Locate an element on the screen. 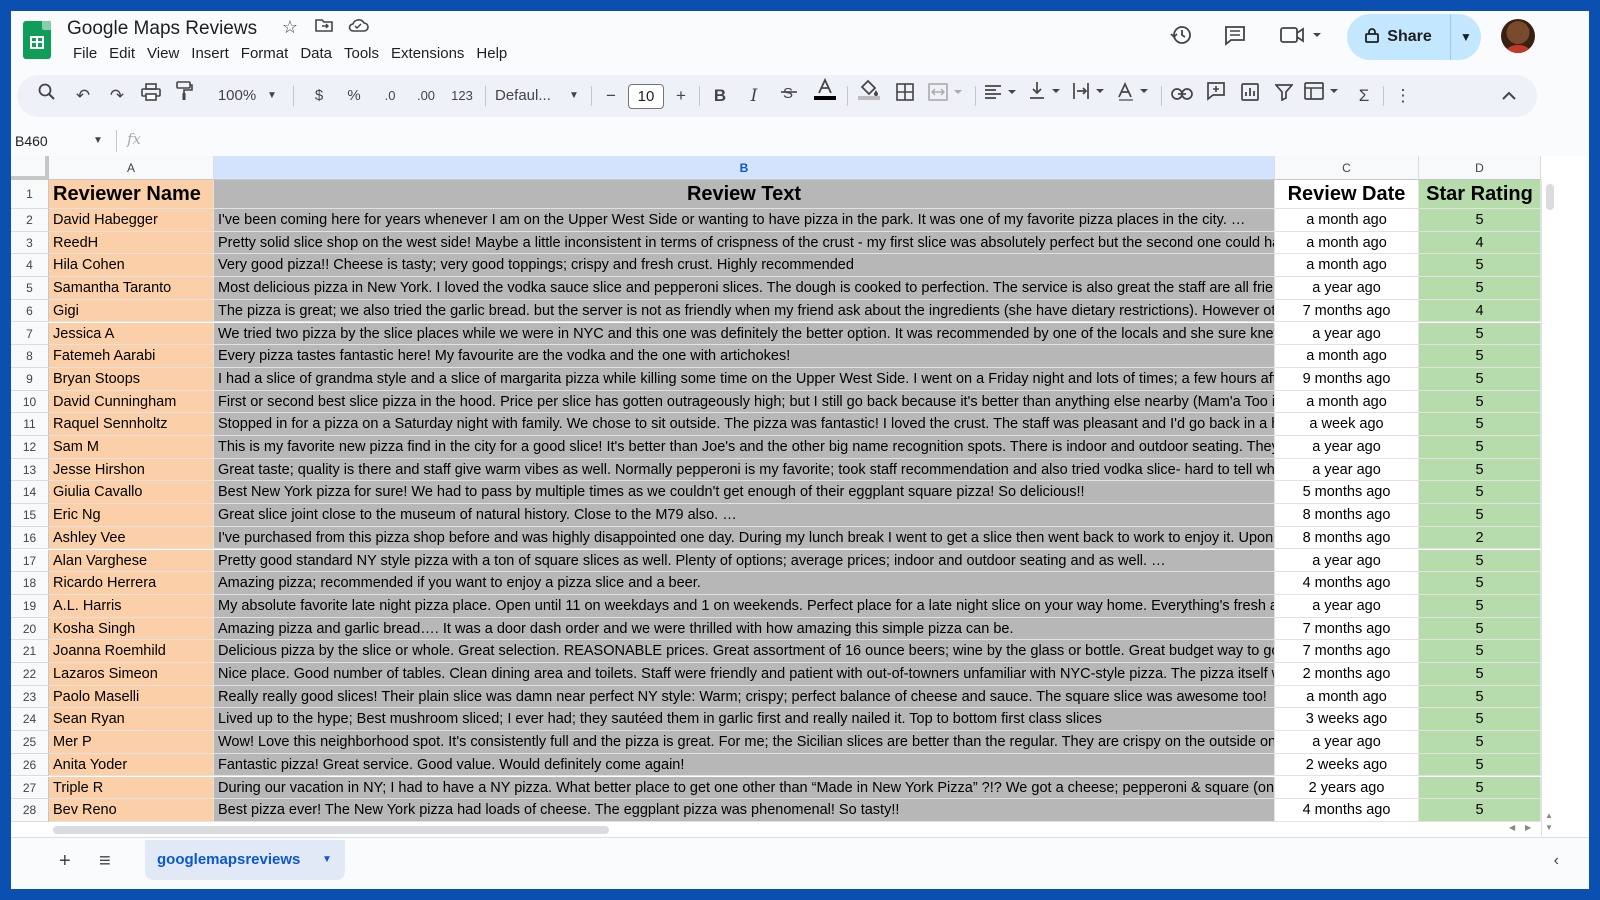 Image resolution: width=1600 pixels, height=900 pixels. row-number: 28 is located at coordinates (30, 810).